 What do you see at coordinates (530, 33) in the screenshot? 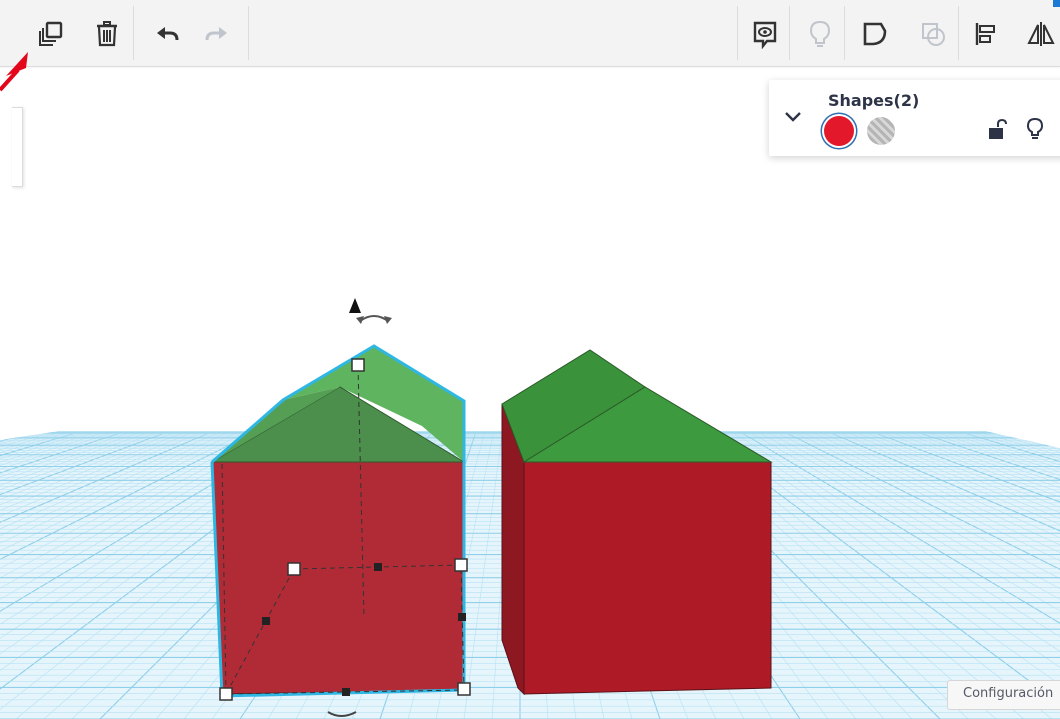
I see `toolbar` at bounding box center [530, 33].